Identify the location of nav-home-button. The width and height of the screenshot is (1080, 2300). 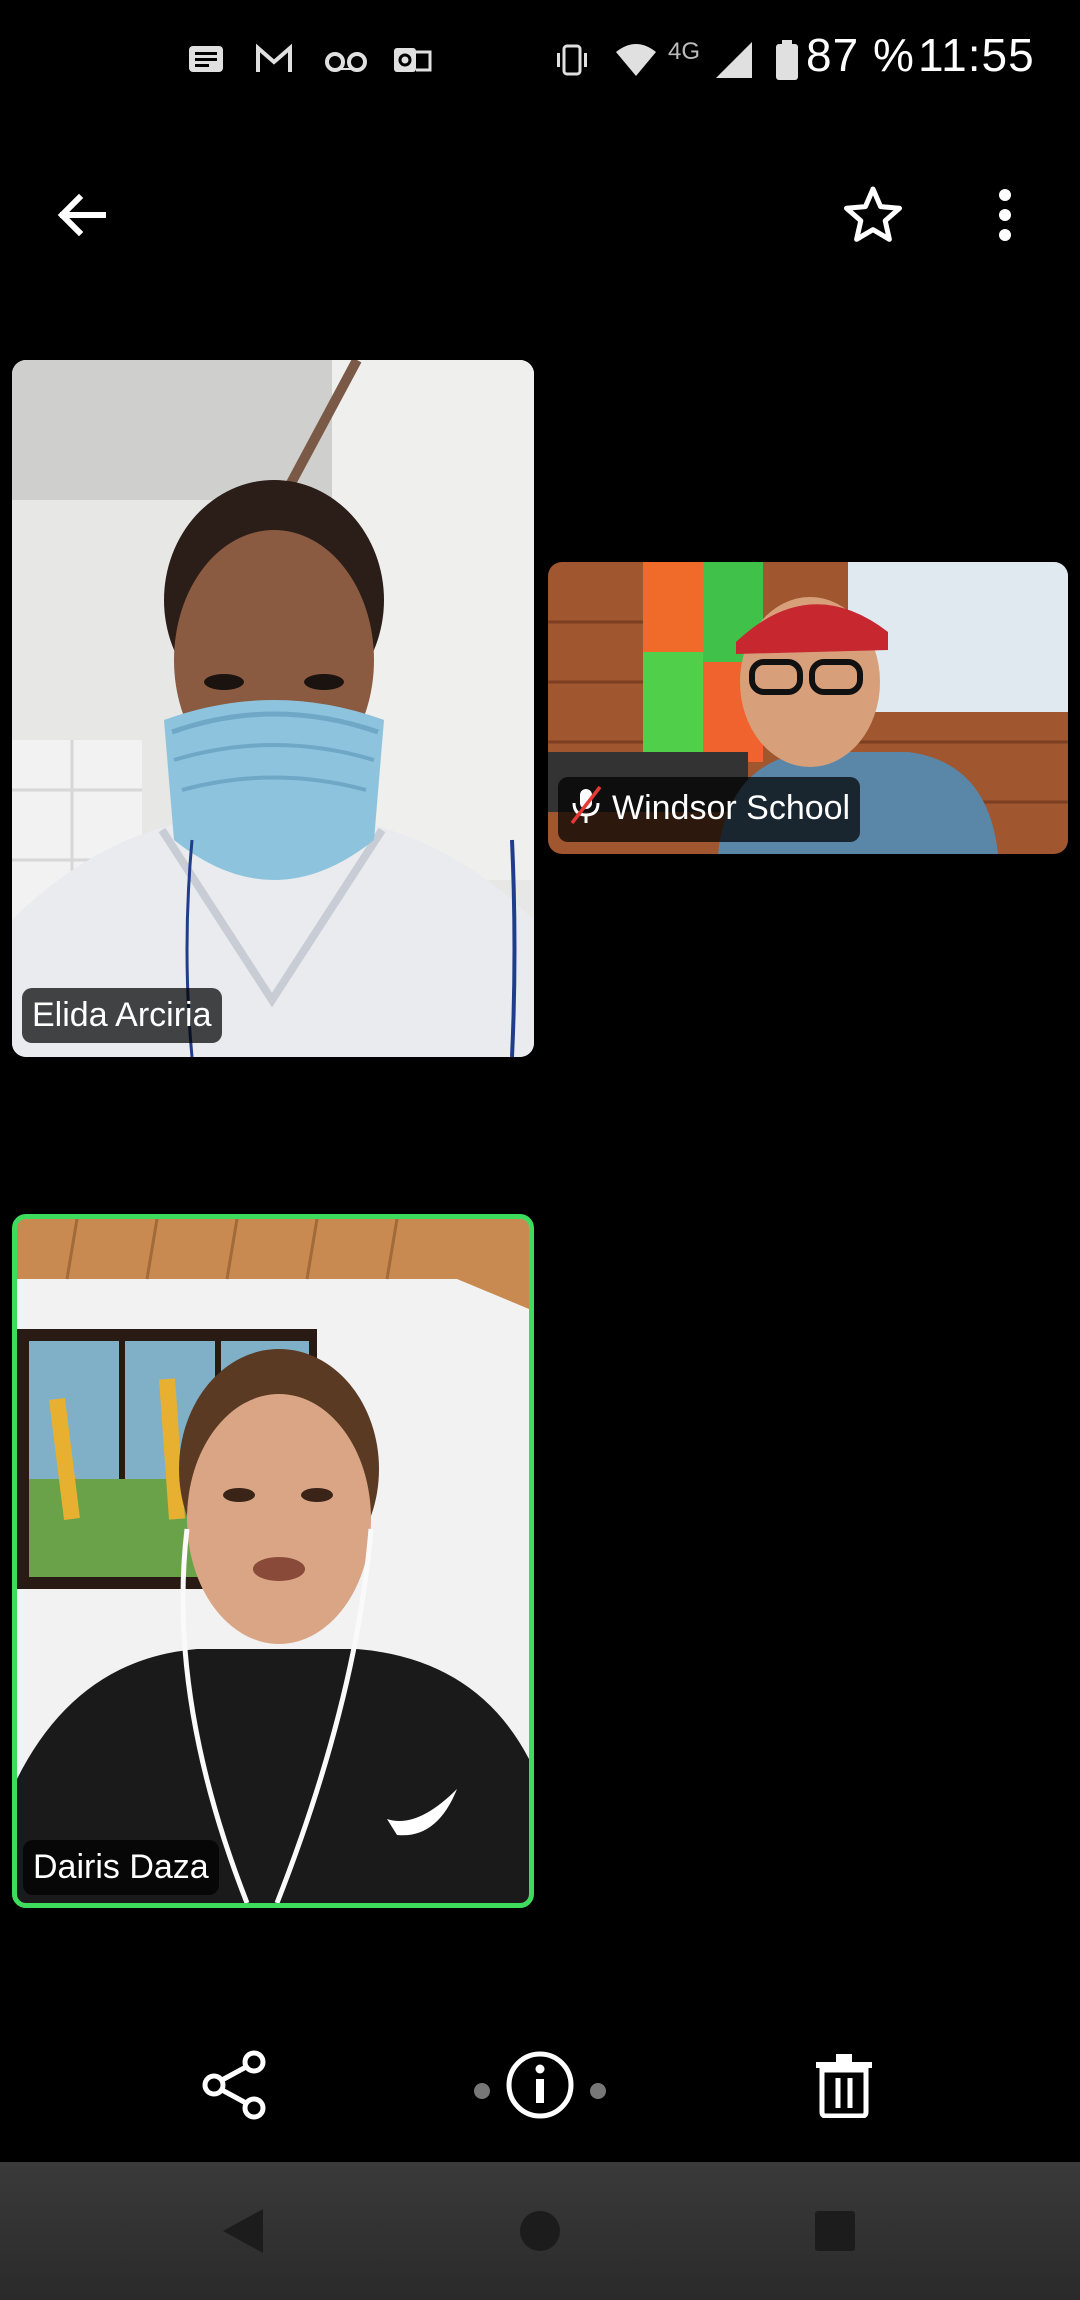
(540, 2231).